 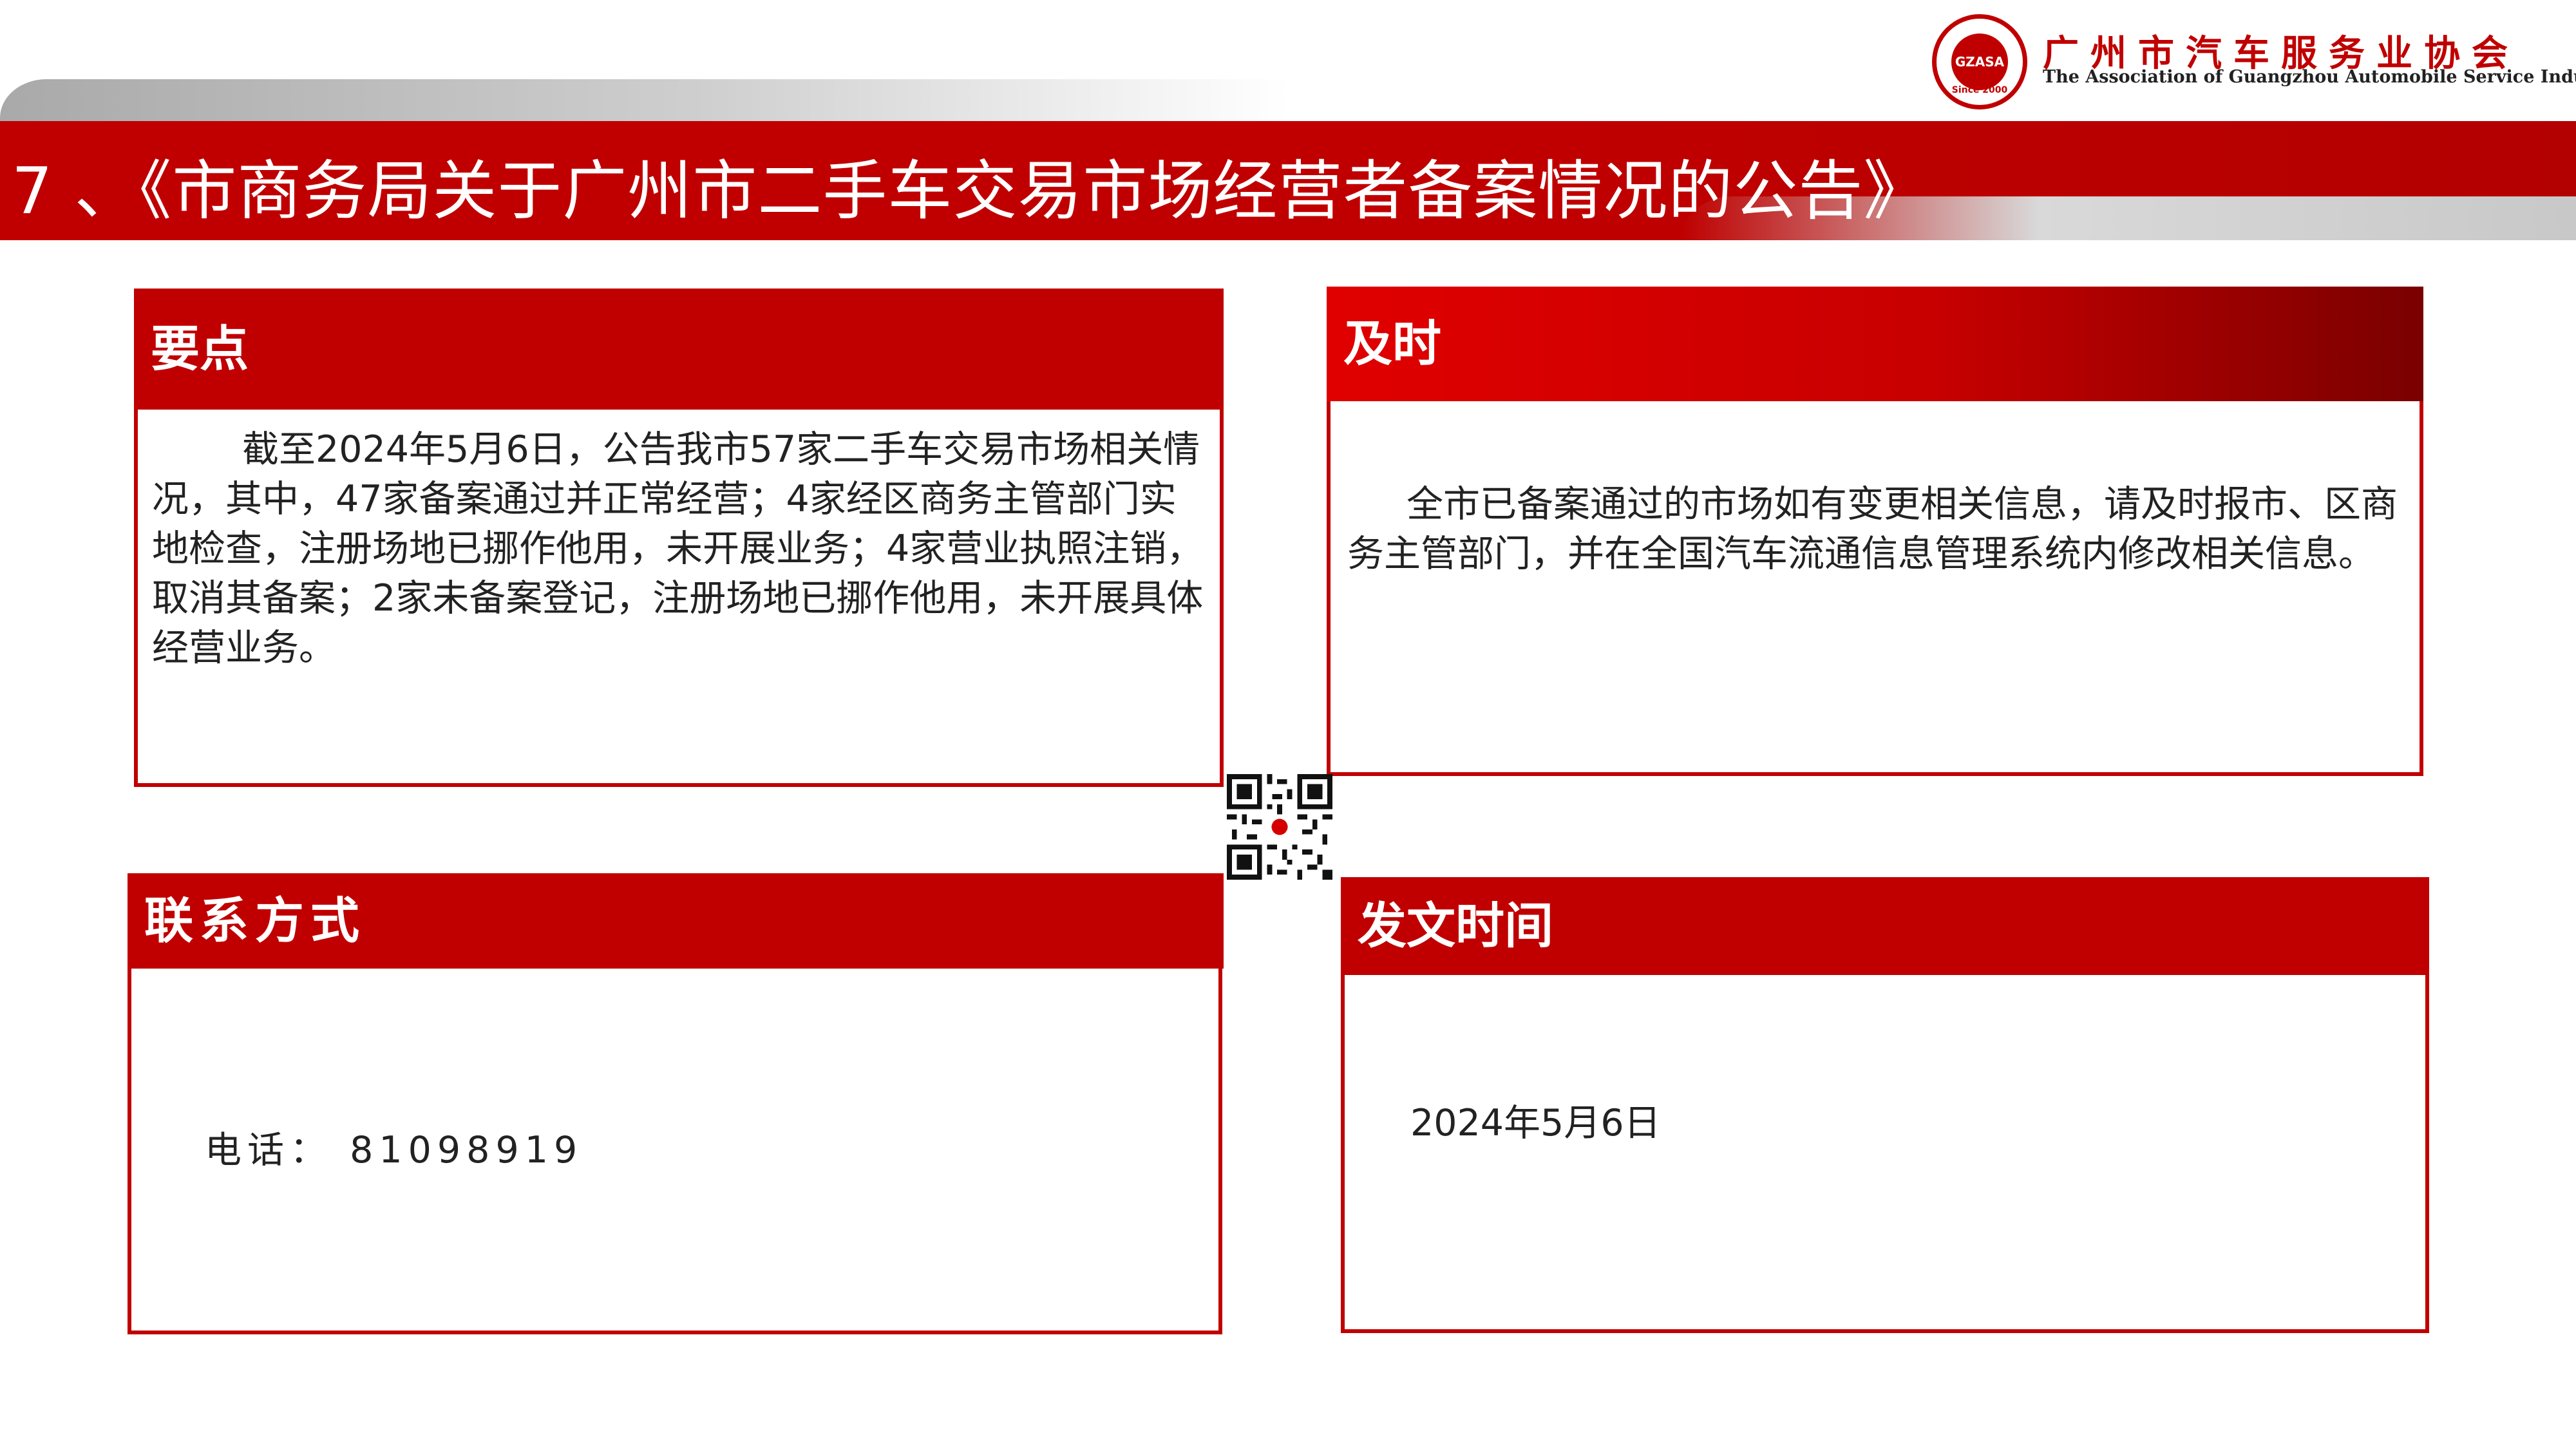 What do you see at coordinates (1885, 926) in the screenshot?
I see `issue-date-header: 发文时间` at bounding box center [1885, 926].